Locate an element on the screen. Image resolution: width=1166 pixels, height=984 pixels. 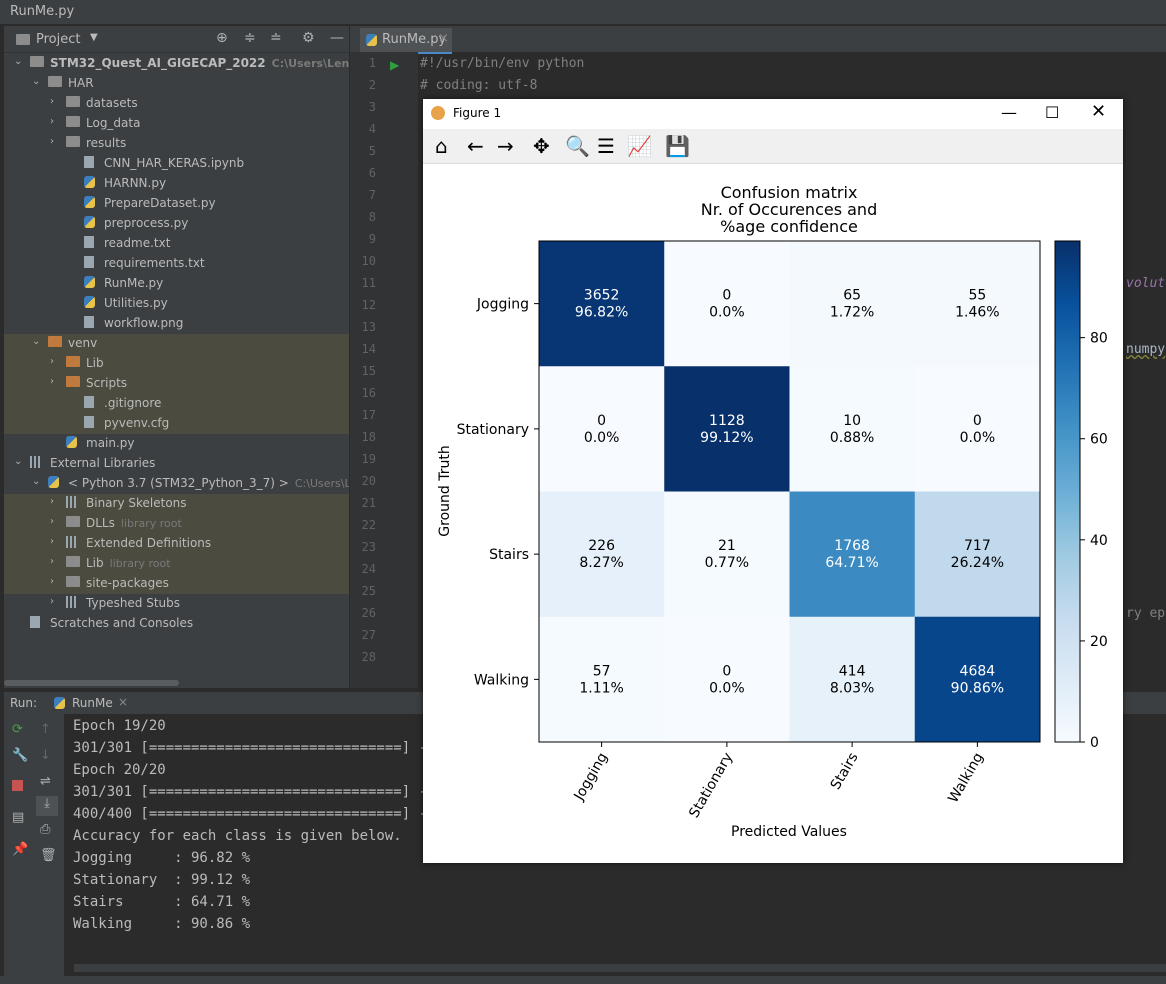
tree-item: › results is located at coordinates (176, 144).